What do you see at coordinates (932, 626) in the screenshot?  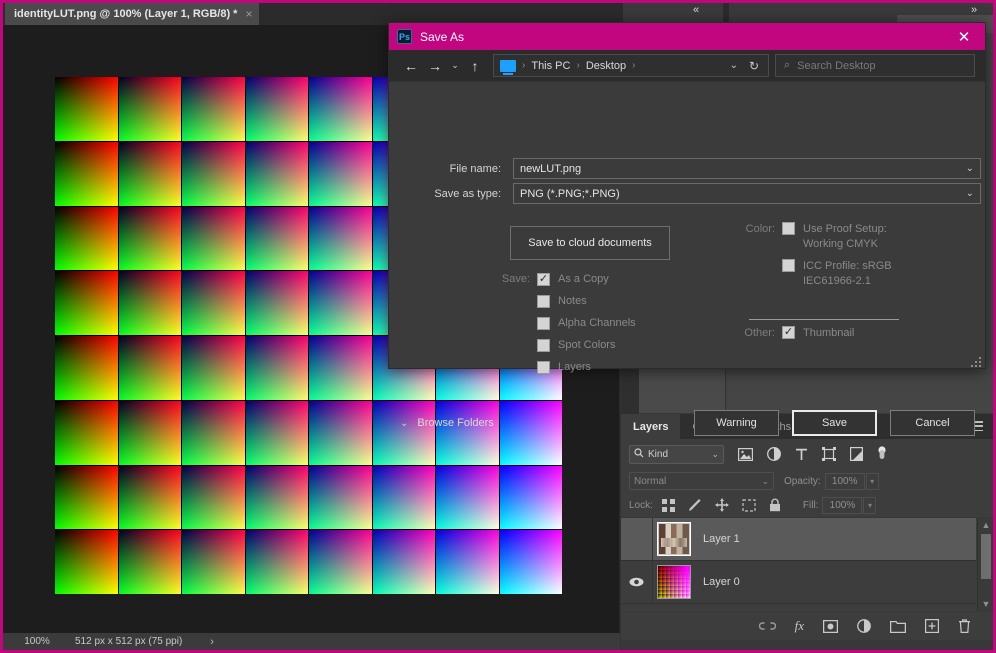 I see `new-layer-icon` at bounding box center [932, 626].